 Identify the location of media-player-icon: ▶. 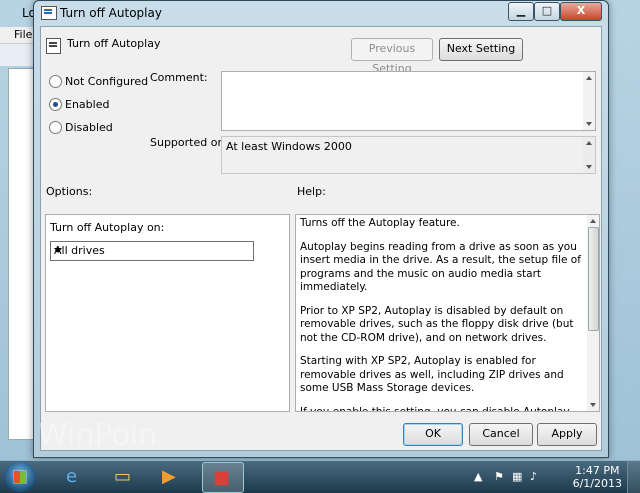
(169, 476).